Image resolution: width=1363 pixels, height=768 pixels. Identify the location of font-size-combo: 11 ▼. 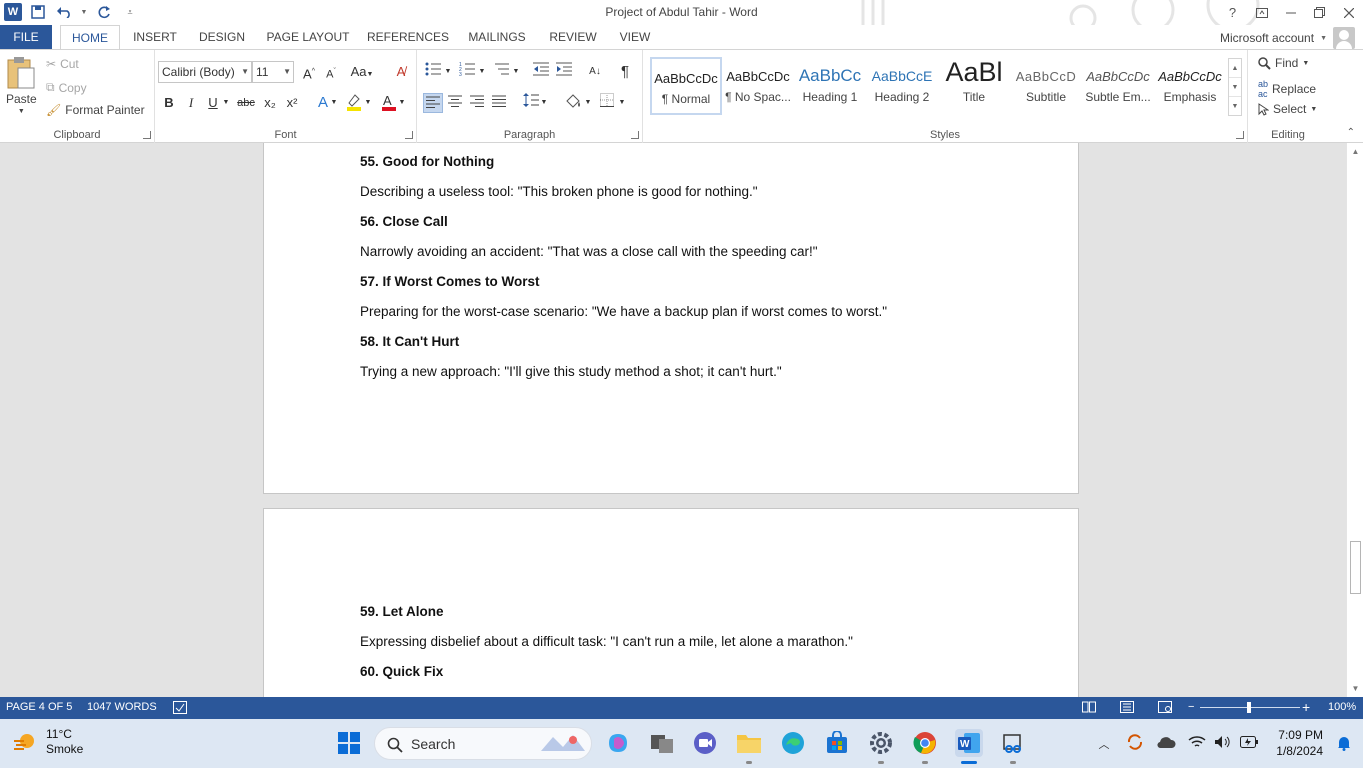
(273, 72).